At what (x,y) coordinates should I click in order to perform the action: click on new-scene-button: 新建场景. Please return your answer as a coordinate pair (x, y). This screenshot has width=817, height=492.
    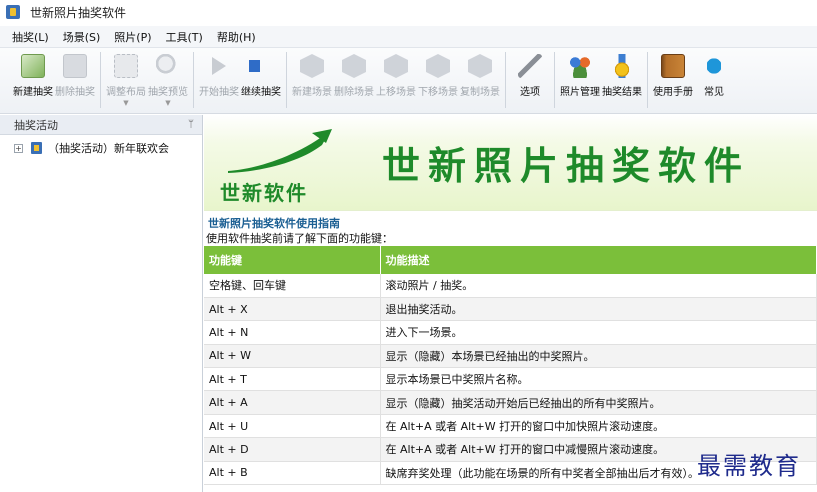
    Looking at the image, I should click on (312, 75).